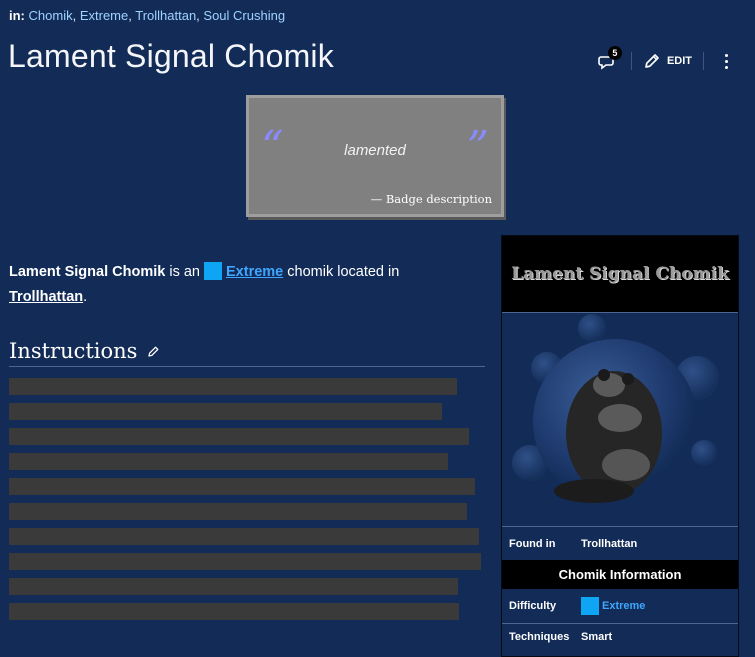 This screenshot has width=755, height=657. I want to click on instructions-heading: Instructions, so click(247, 351).